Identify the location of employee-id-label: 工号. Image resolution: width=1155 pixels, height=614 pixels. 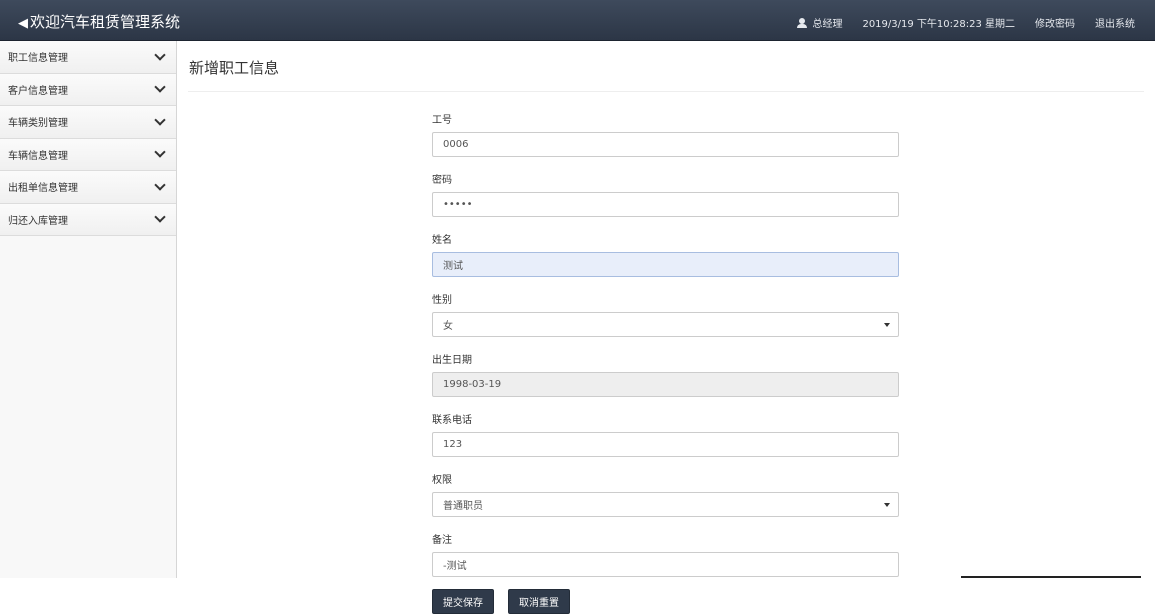
(442, 120).